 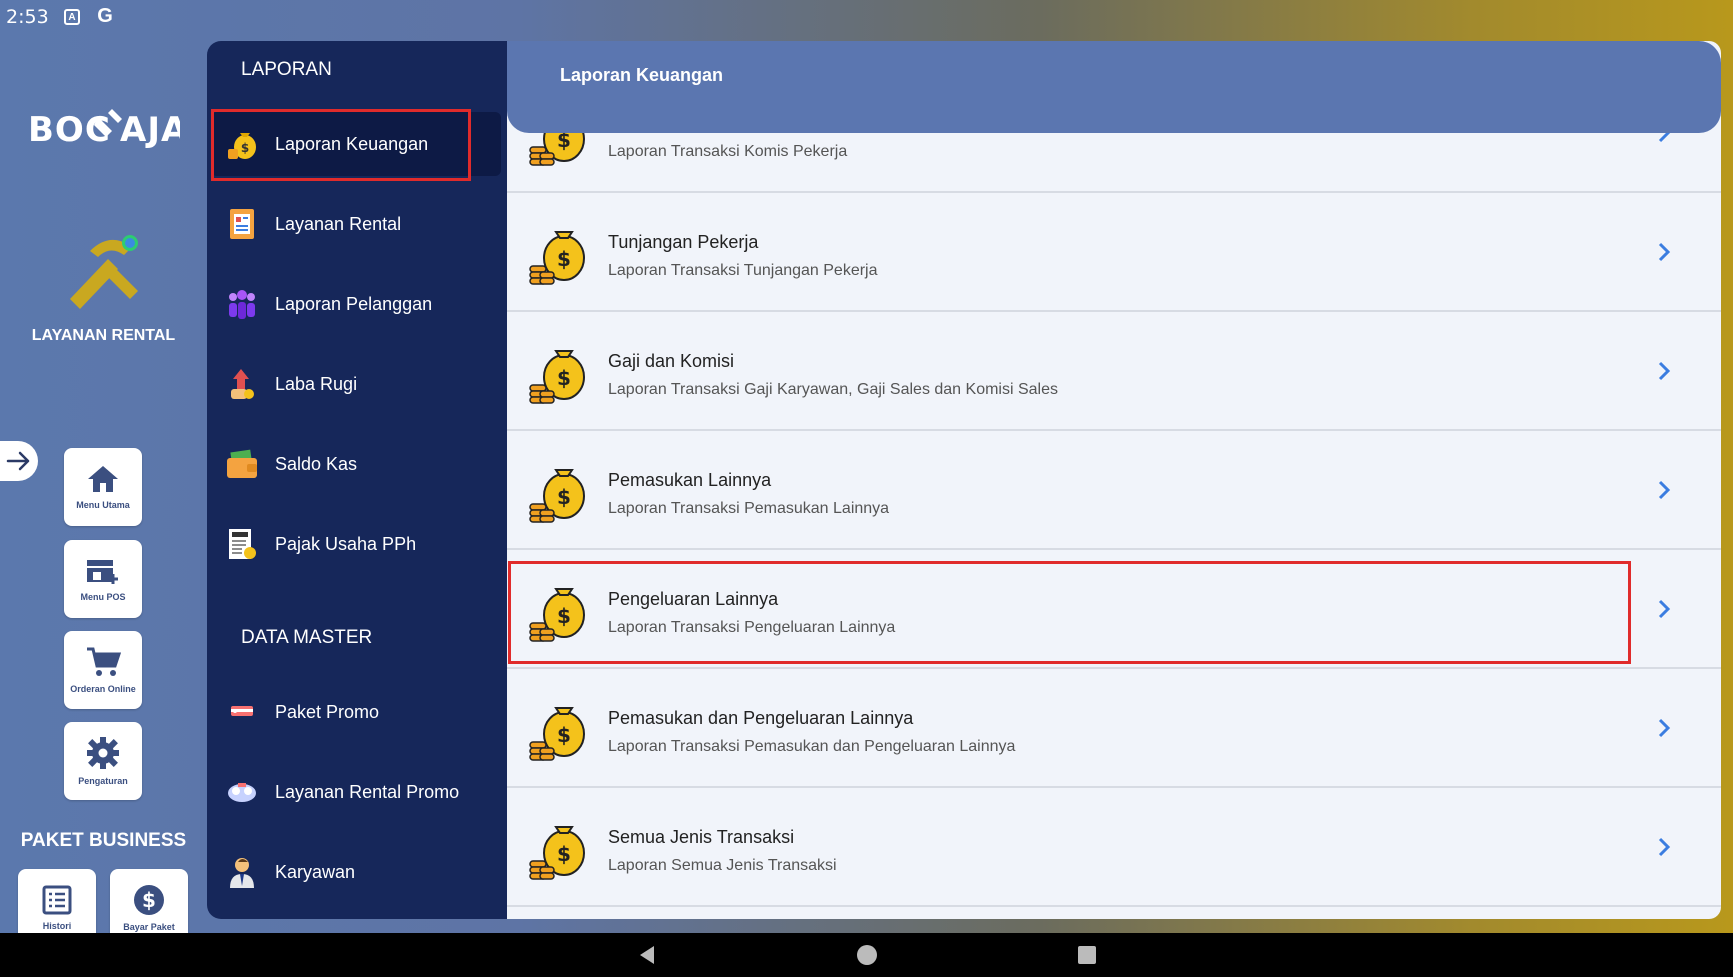 I want to click on menu-item-saldo-kas: Saldo Kas, so click(x=356, y=464).